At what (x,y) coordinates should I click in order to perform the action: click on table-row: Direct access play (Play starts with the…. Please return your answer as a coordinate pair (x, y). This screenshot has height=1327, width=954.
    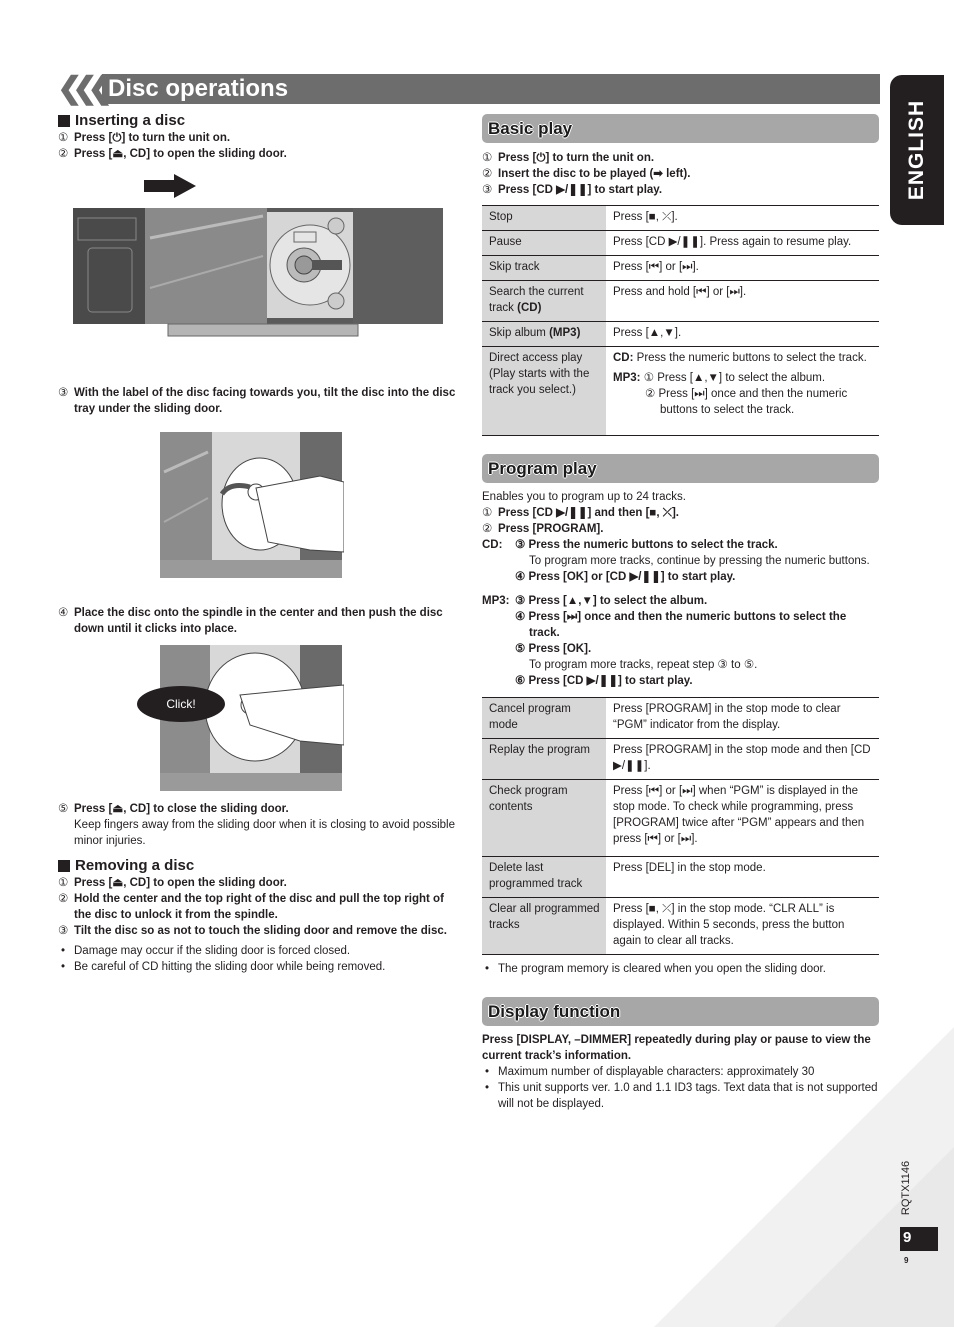
    Looking at the image, I should click on (680, 391).